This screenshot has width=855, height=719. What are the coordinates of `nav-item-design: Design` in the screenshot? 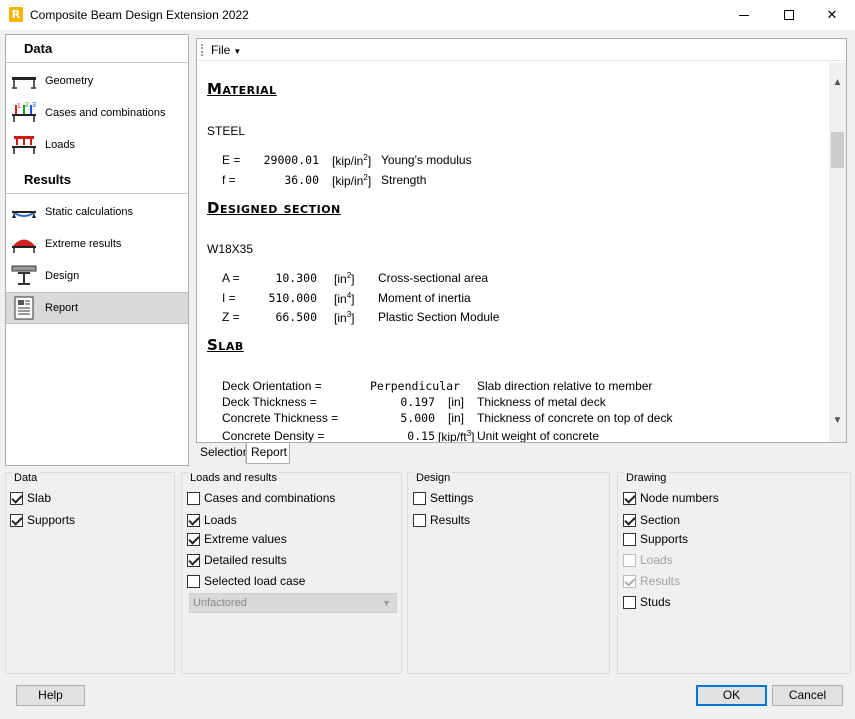 It's located at (97, 276).